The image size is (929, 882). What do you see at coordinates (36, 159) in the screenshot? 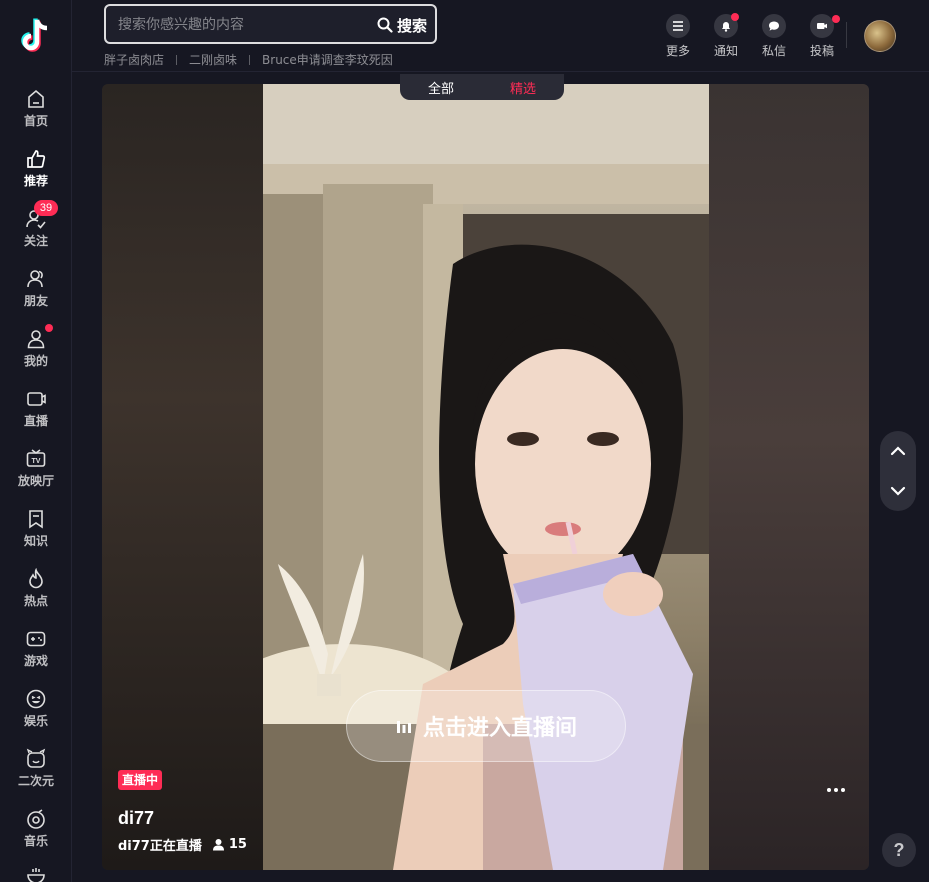
I see `thumbs-up-icon` at bounding box center [36, 159].